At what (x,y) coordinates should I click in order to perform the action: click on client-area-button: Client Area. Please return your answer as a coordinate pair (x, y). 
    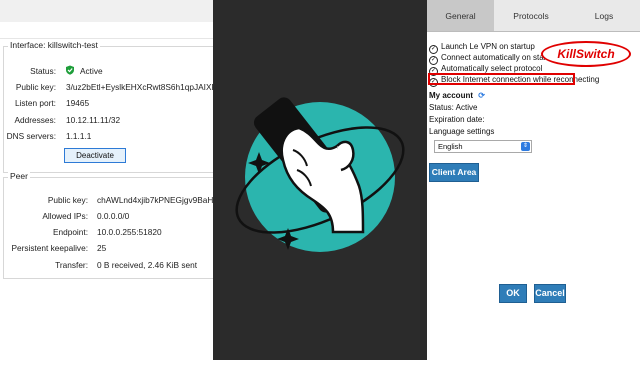
    Looking at the image, I should click on (454, 172).